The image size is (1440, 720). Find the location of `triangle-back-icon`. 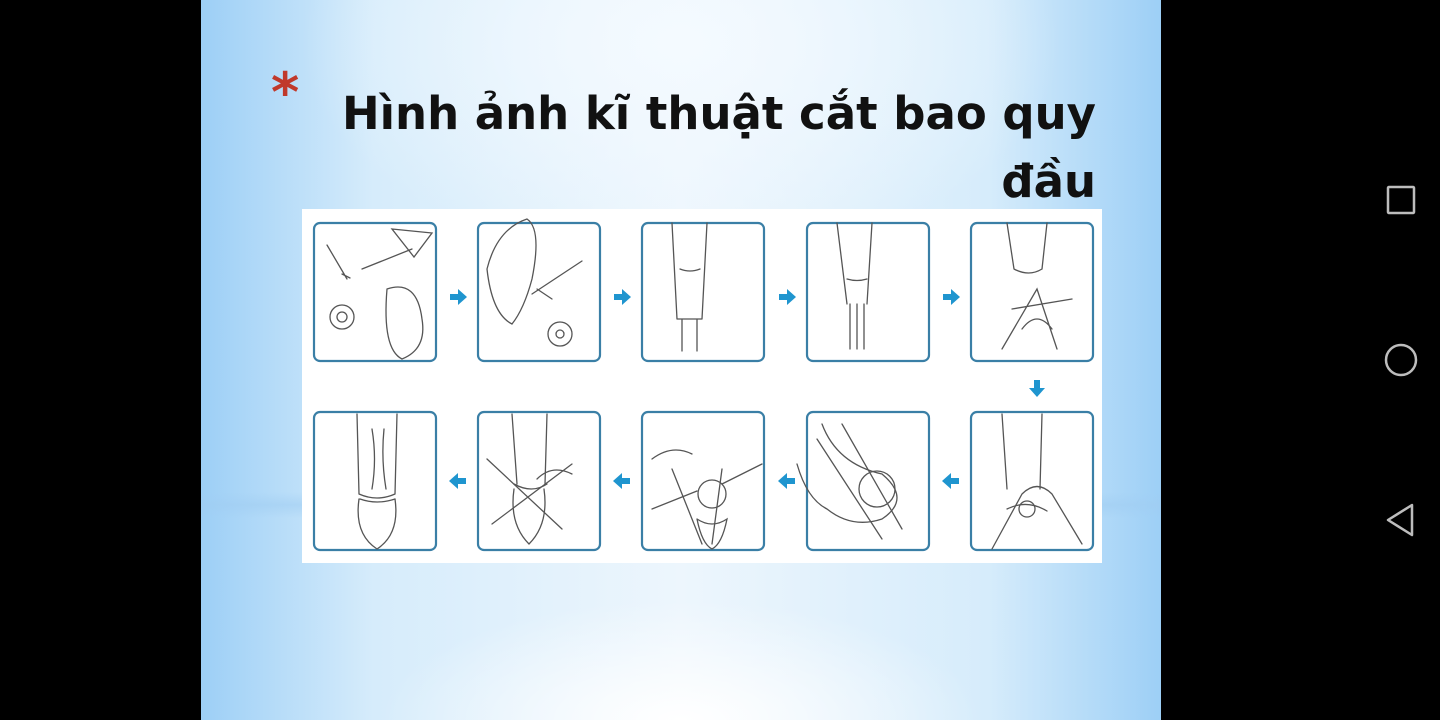

triangle-back-icon is located at coordinates (1400, 520).